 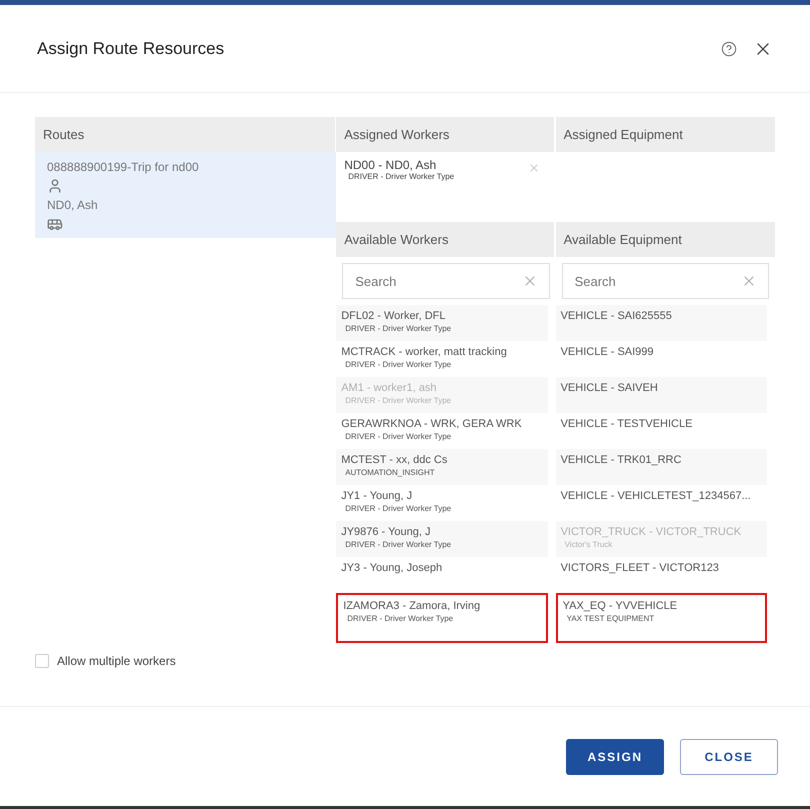 What do you see at coordinates (432, 424) in the screenshot?
I see `item-name: GERAWRKNOA - WRK, GERA WRK` at bounding box center [432, 424].